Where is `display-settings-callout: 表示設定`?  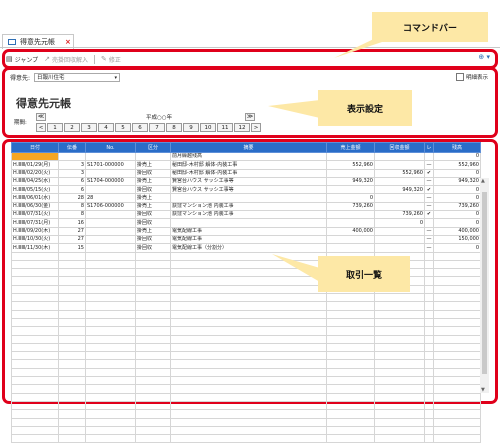 display-settings-callout: 表示設定 is located at coordinates (365, 108).